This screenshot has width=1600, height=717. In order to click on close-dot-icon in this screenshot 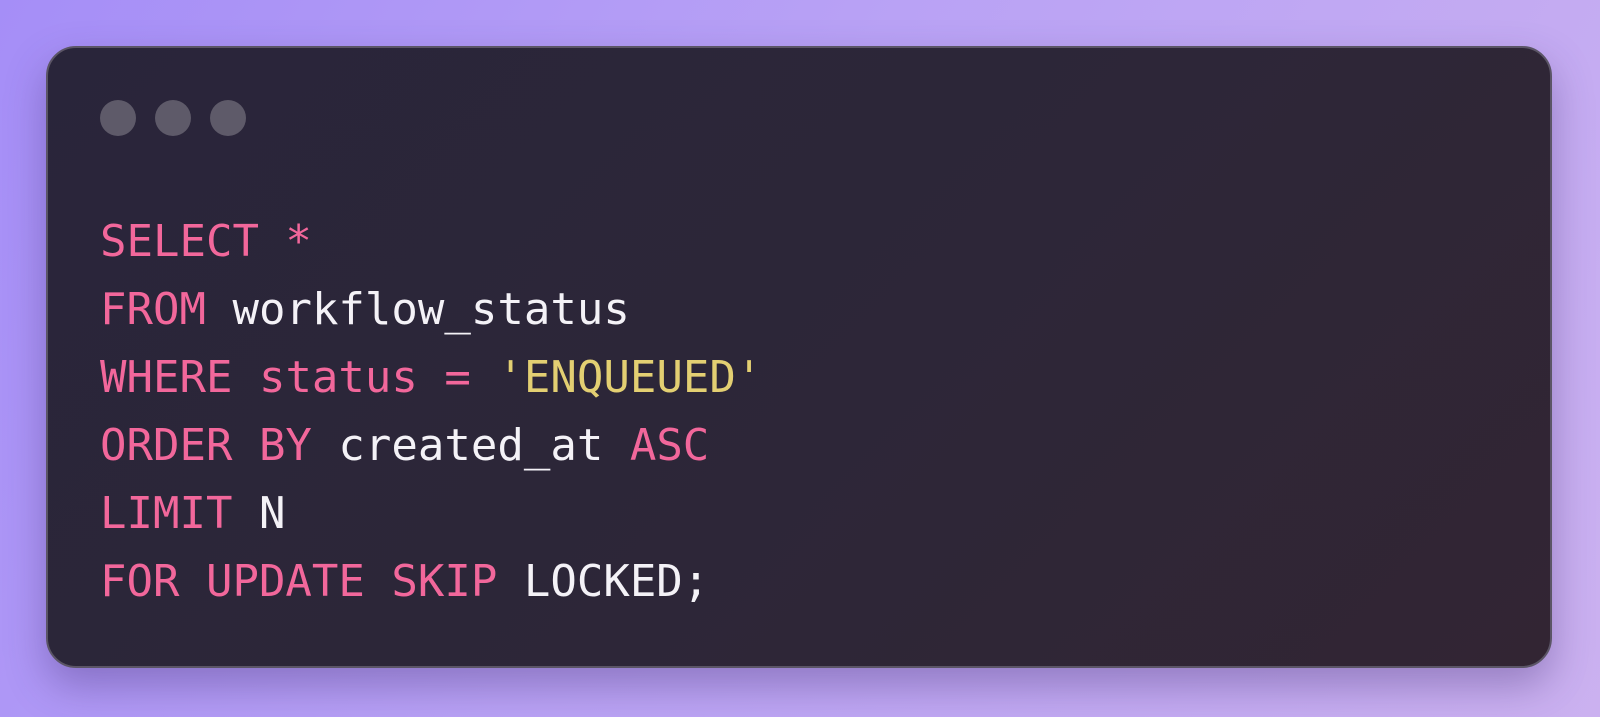, I will do `click(118, 118)`.